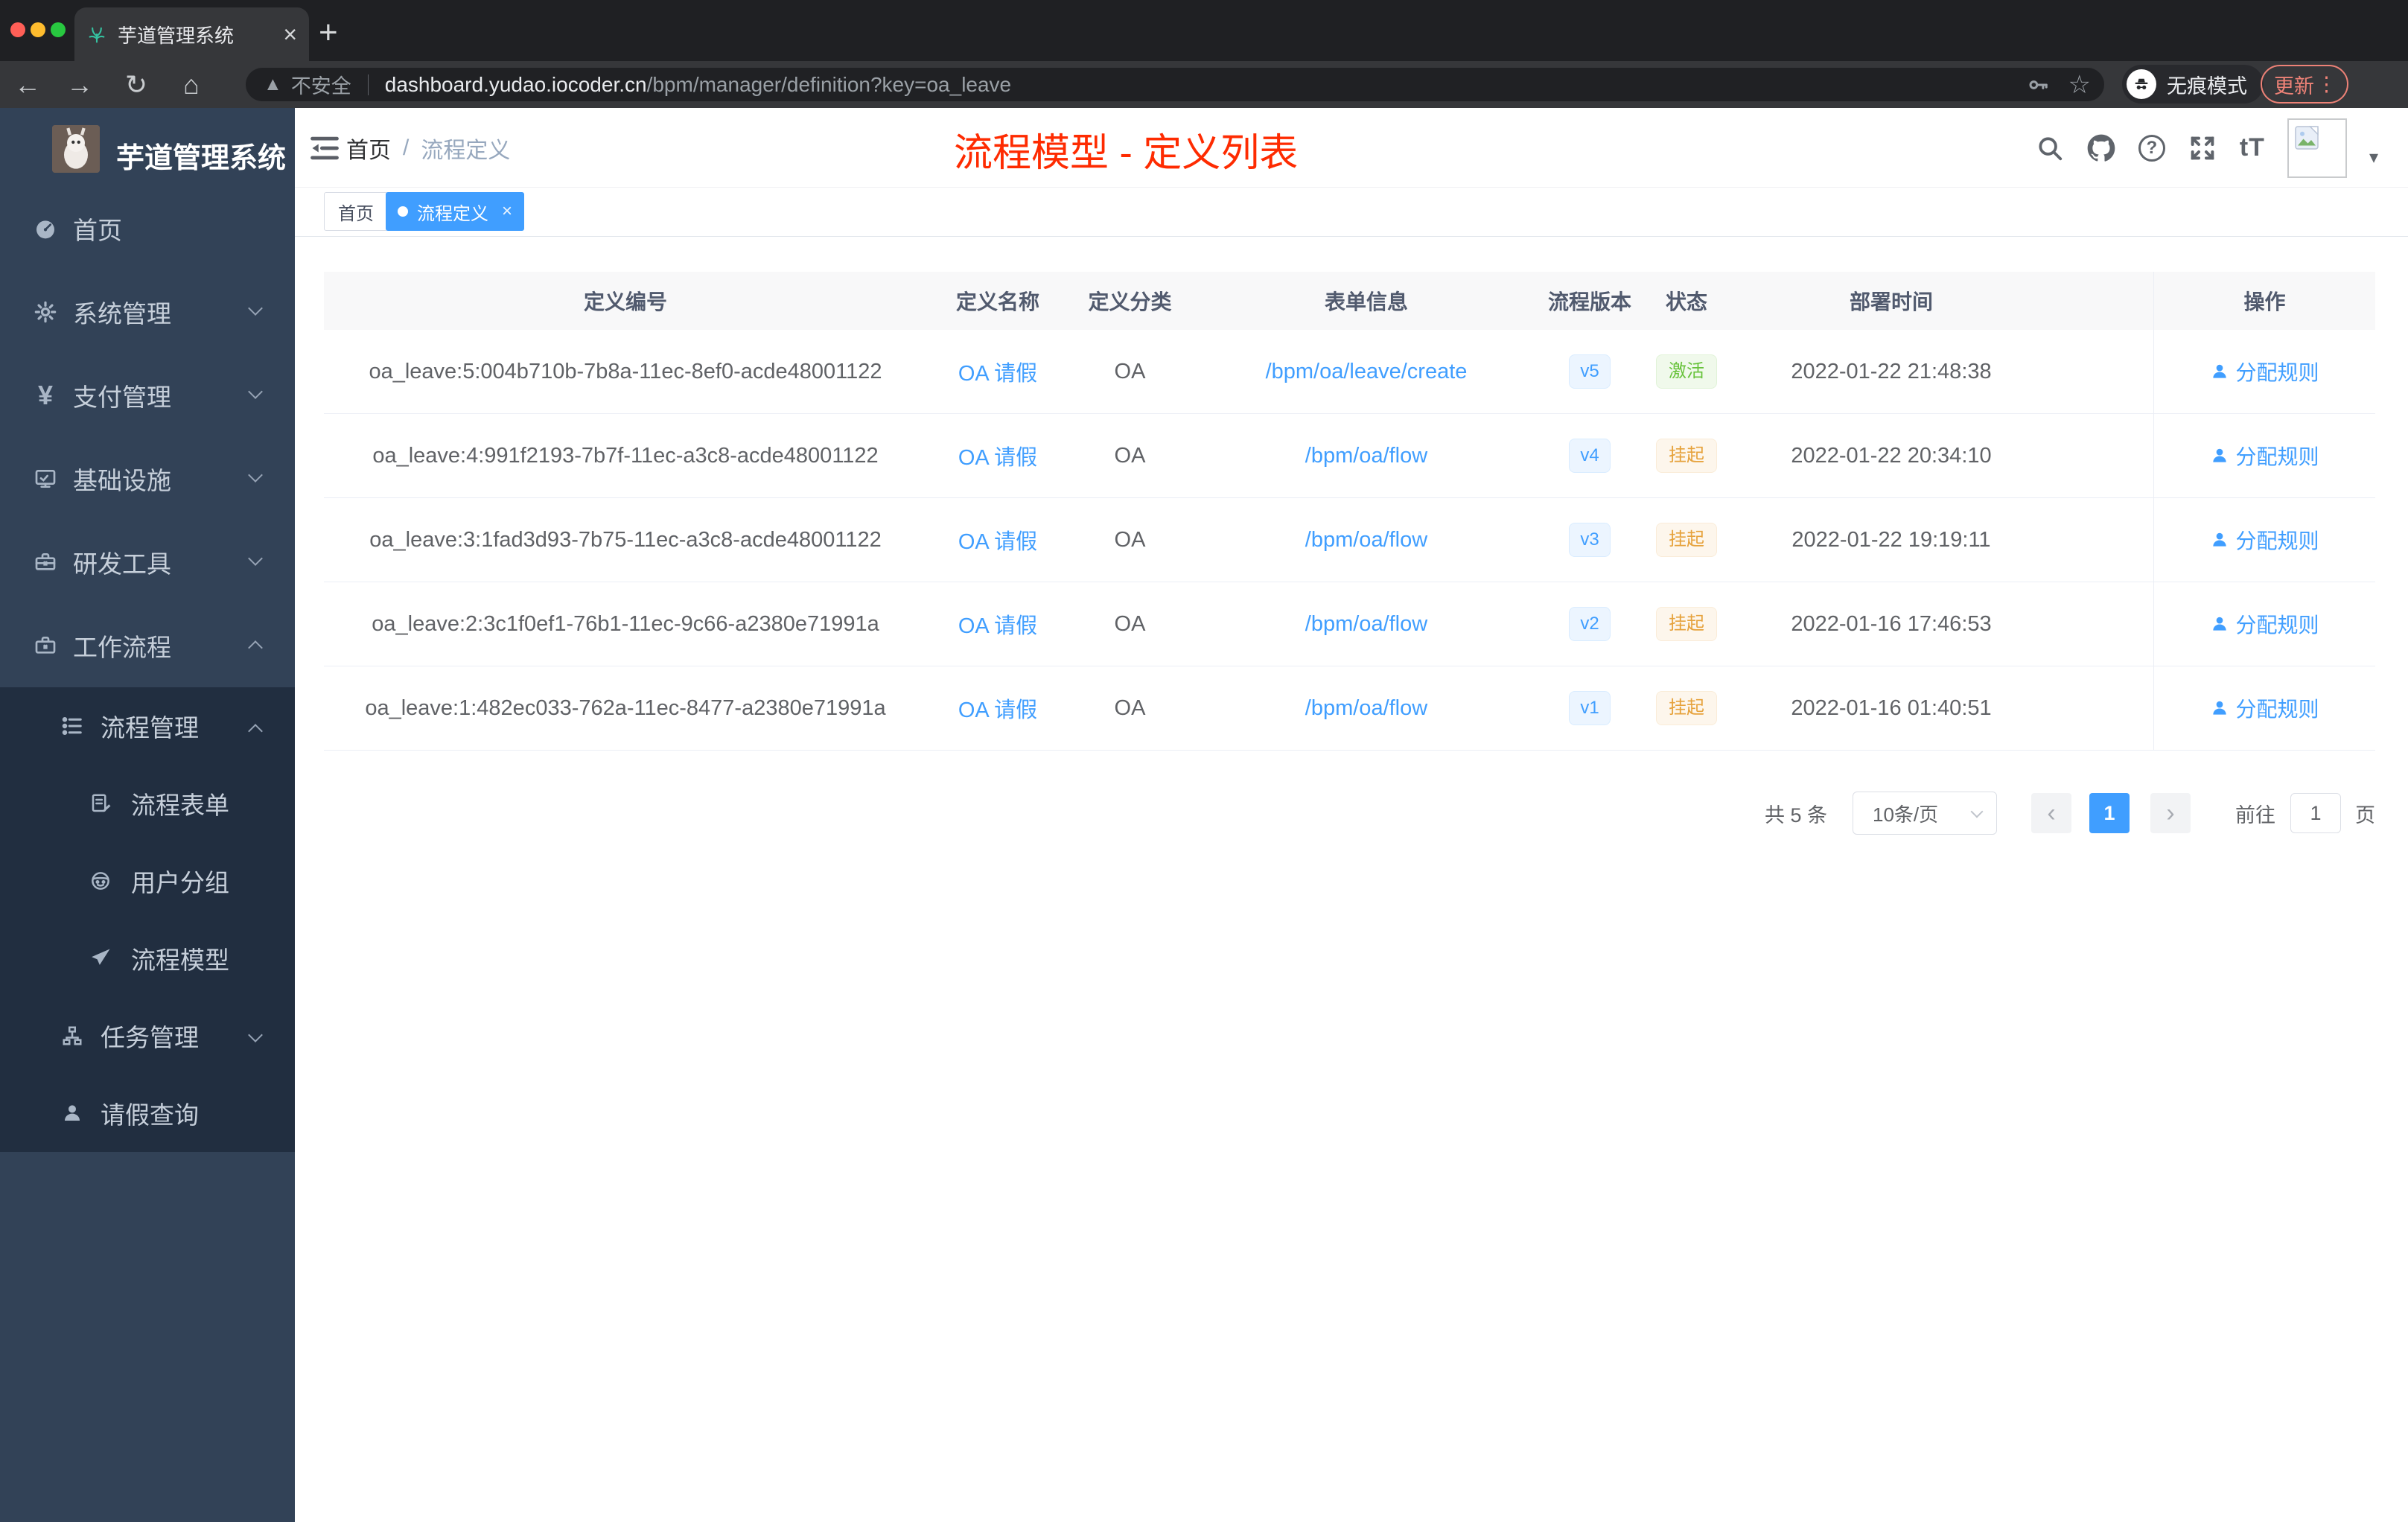 This screenshot has width=2408, height=1522. I want to click on breadcrumb: 首页 / 流程定义, so click(428, 148).